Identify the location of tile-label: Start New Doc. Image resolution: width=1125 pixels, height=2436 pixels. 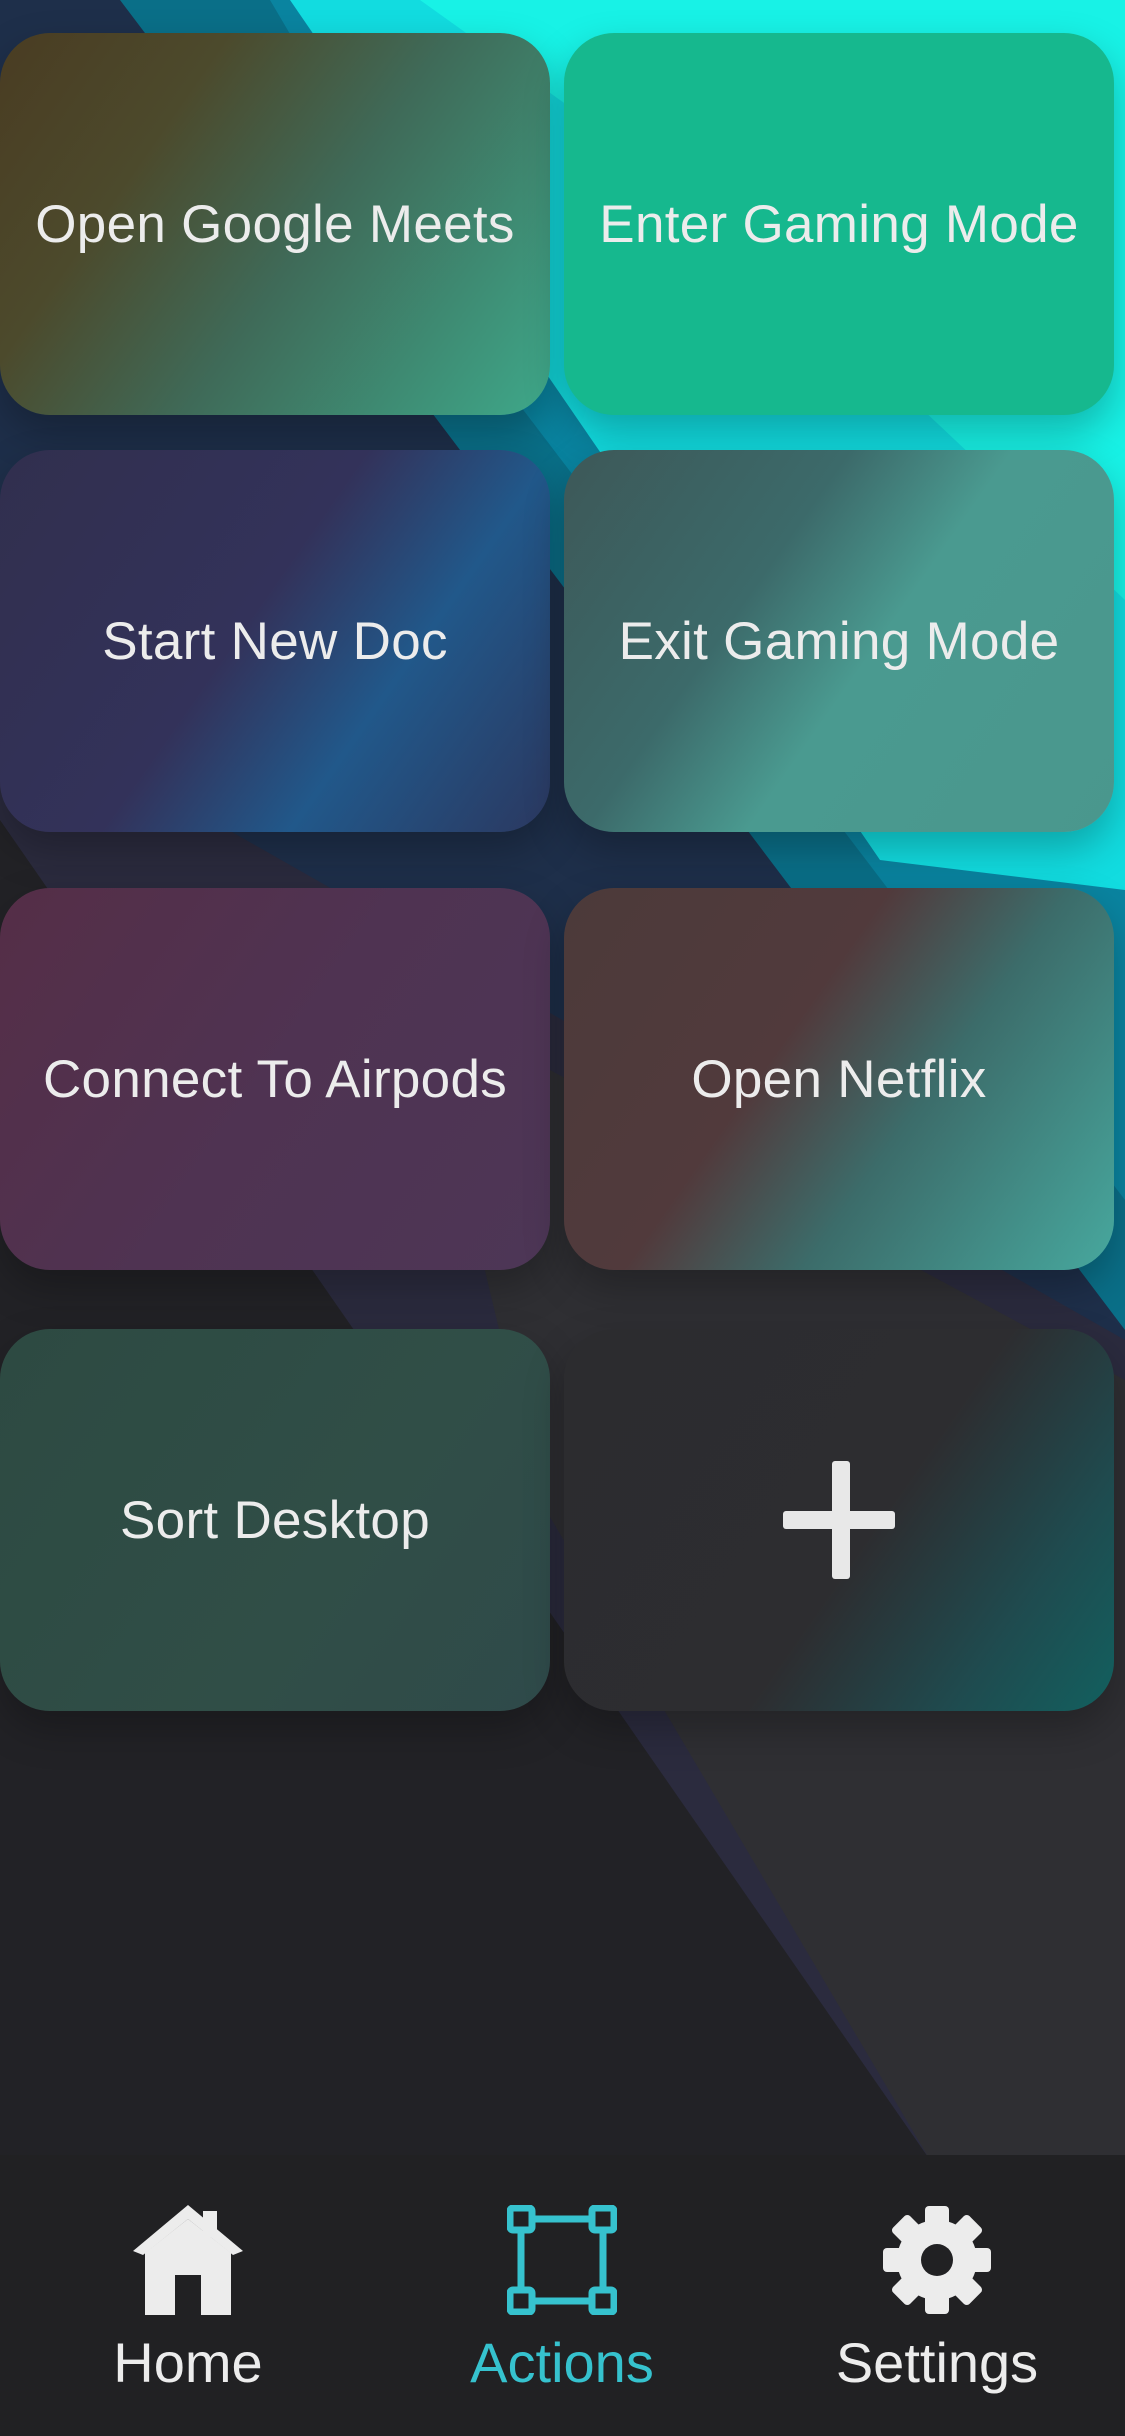
(275, 641).